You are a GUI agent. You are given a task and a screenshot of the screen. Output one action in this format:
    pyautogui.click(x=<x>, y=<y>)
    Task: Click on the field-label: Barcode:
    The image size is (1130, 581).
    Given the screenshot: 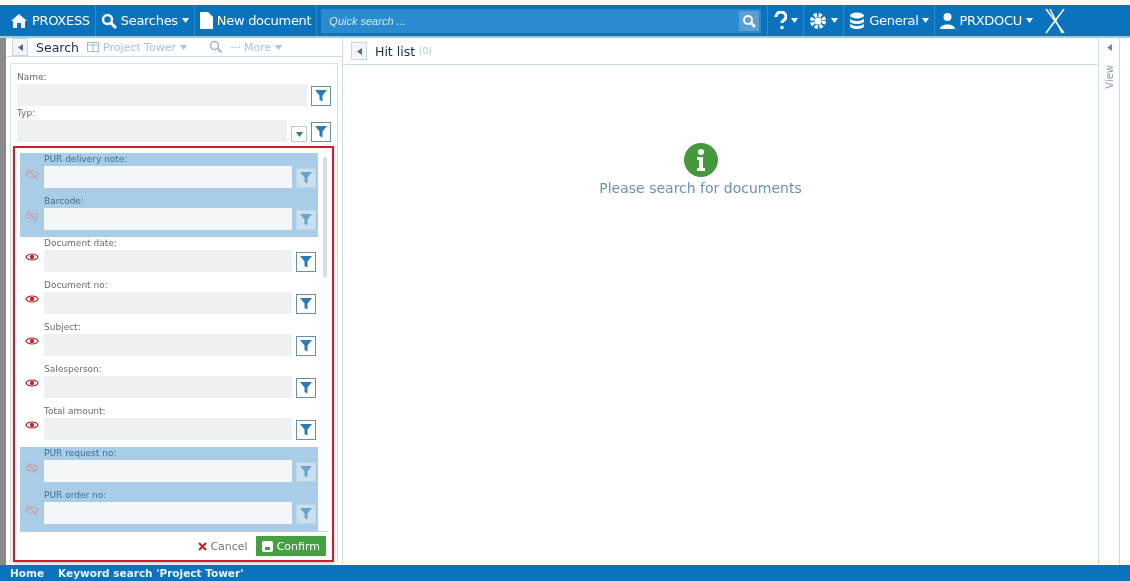 What is the action you would take?
    pyautogui.click(x=64, y=201)
    